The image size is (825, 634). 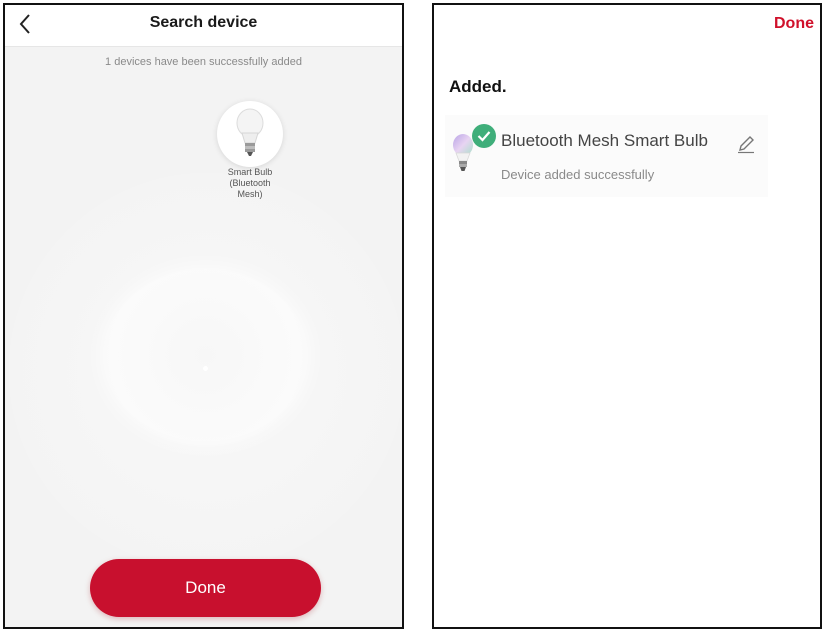 What do you see at coordinates (205, 355) in the screenshot?
I see `radar-inner-ring` at bounding box center [205, 355].